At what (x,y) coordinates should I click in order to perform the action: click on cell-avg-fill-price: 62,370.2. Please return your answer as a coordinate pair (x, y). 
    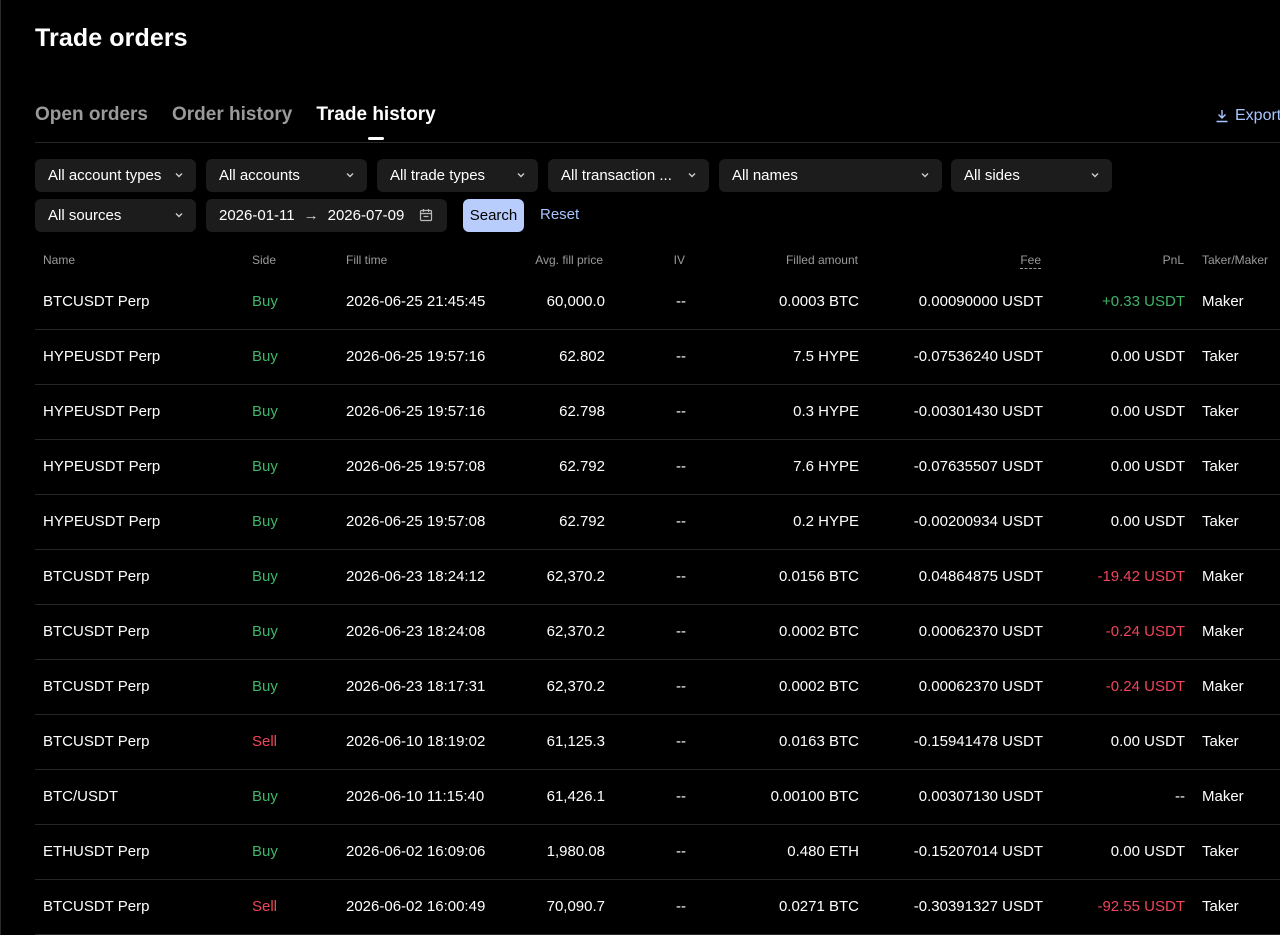
    Looking at the image, I should click on (575, 631).